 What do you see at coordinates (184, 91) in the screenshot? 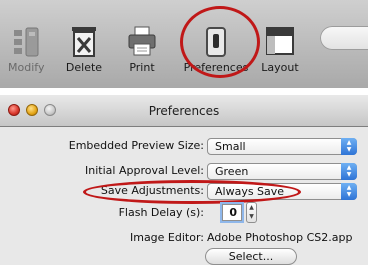
I see `window-gap` at bounding box center [184, 91].